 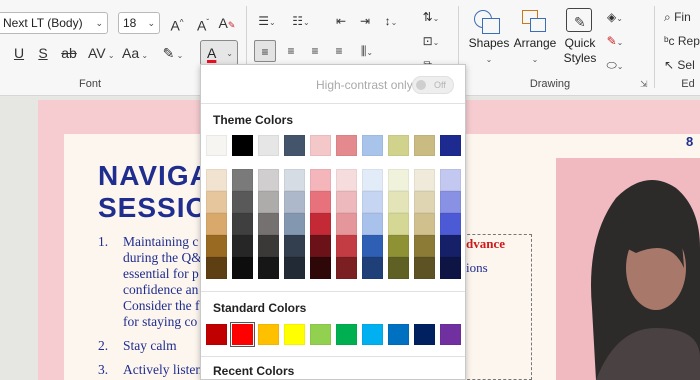 What do you see at coordinates (679, 65) in the screenshot?
I see `select-button: ↖ Sel` at bounding box center [679, 65].